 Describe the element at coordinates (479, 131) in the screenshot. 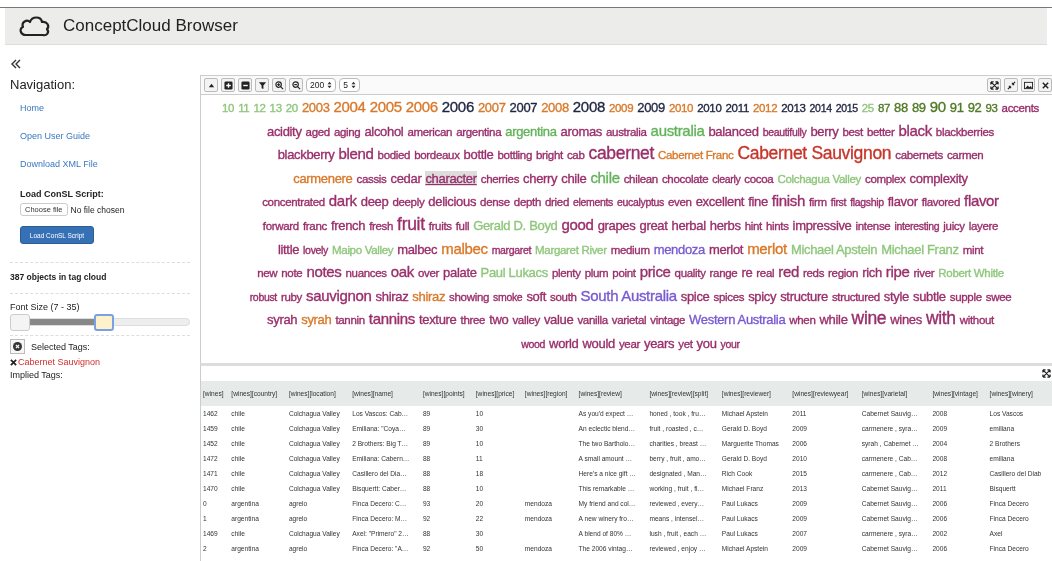

I see `tag: argentina` at that location.